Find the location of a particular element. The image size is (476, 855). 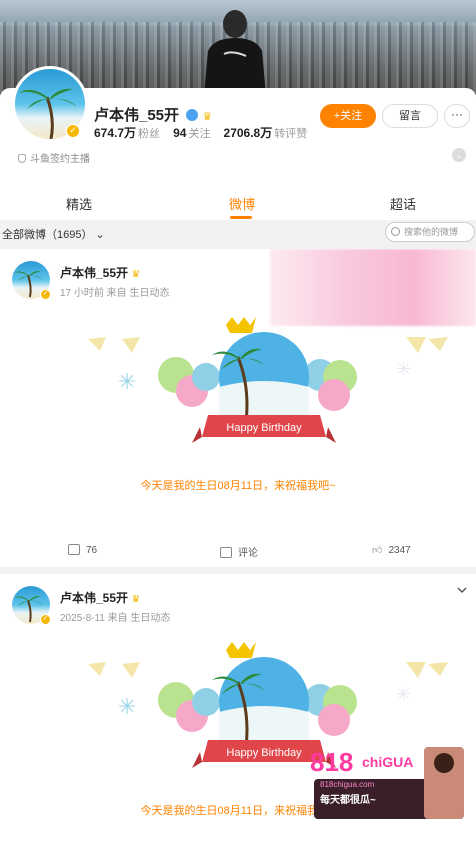

shield-icon is located at coordinates (22, 158).